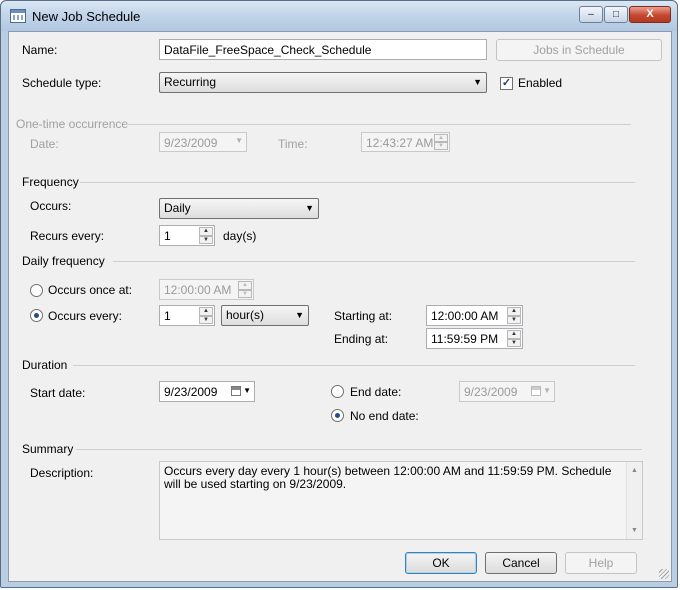  Describe the element at coordinates (491, 392) in the screenshot. I see `end-date-value: 9/23/2009` at that location.